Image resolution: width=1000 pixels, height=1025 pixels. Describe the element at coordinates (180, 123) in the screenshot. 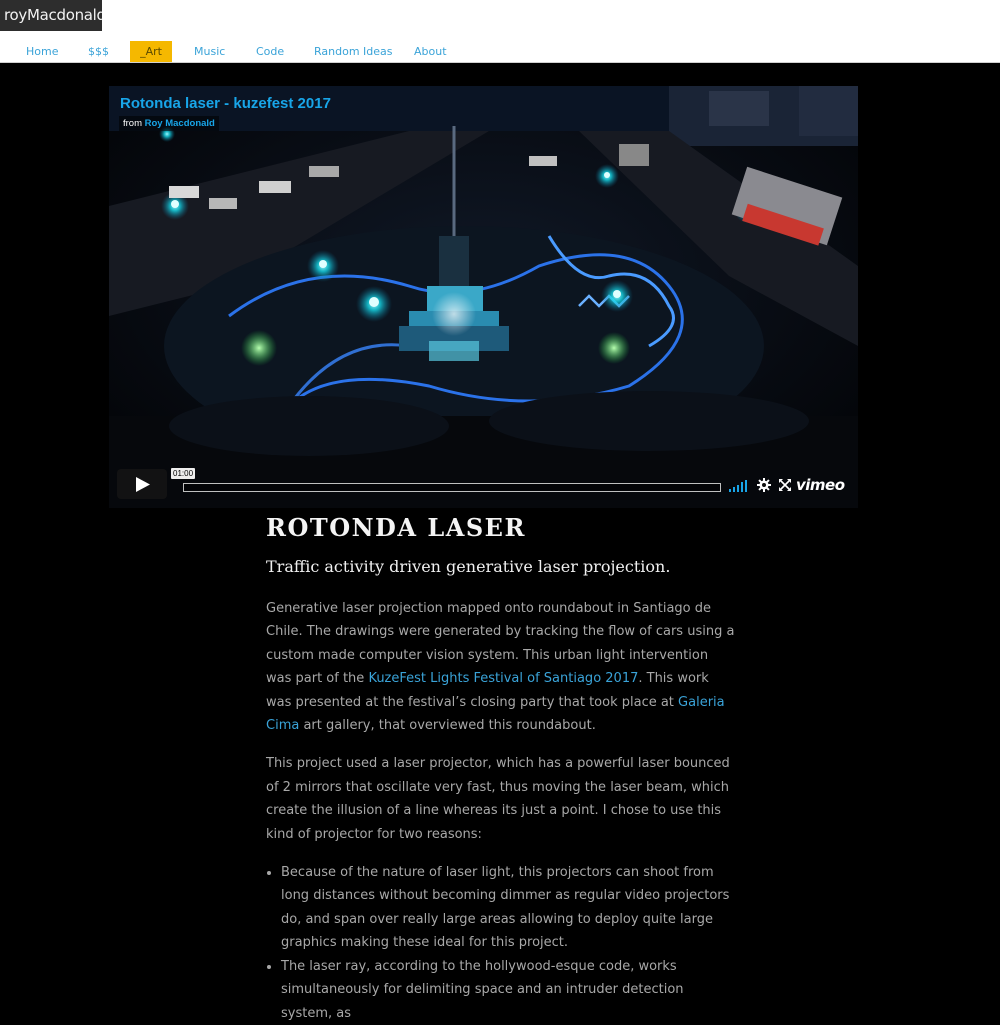

I see `video-author-link: Roy Macdonald` at that location.